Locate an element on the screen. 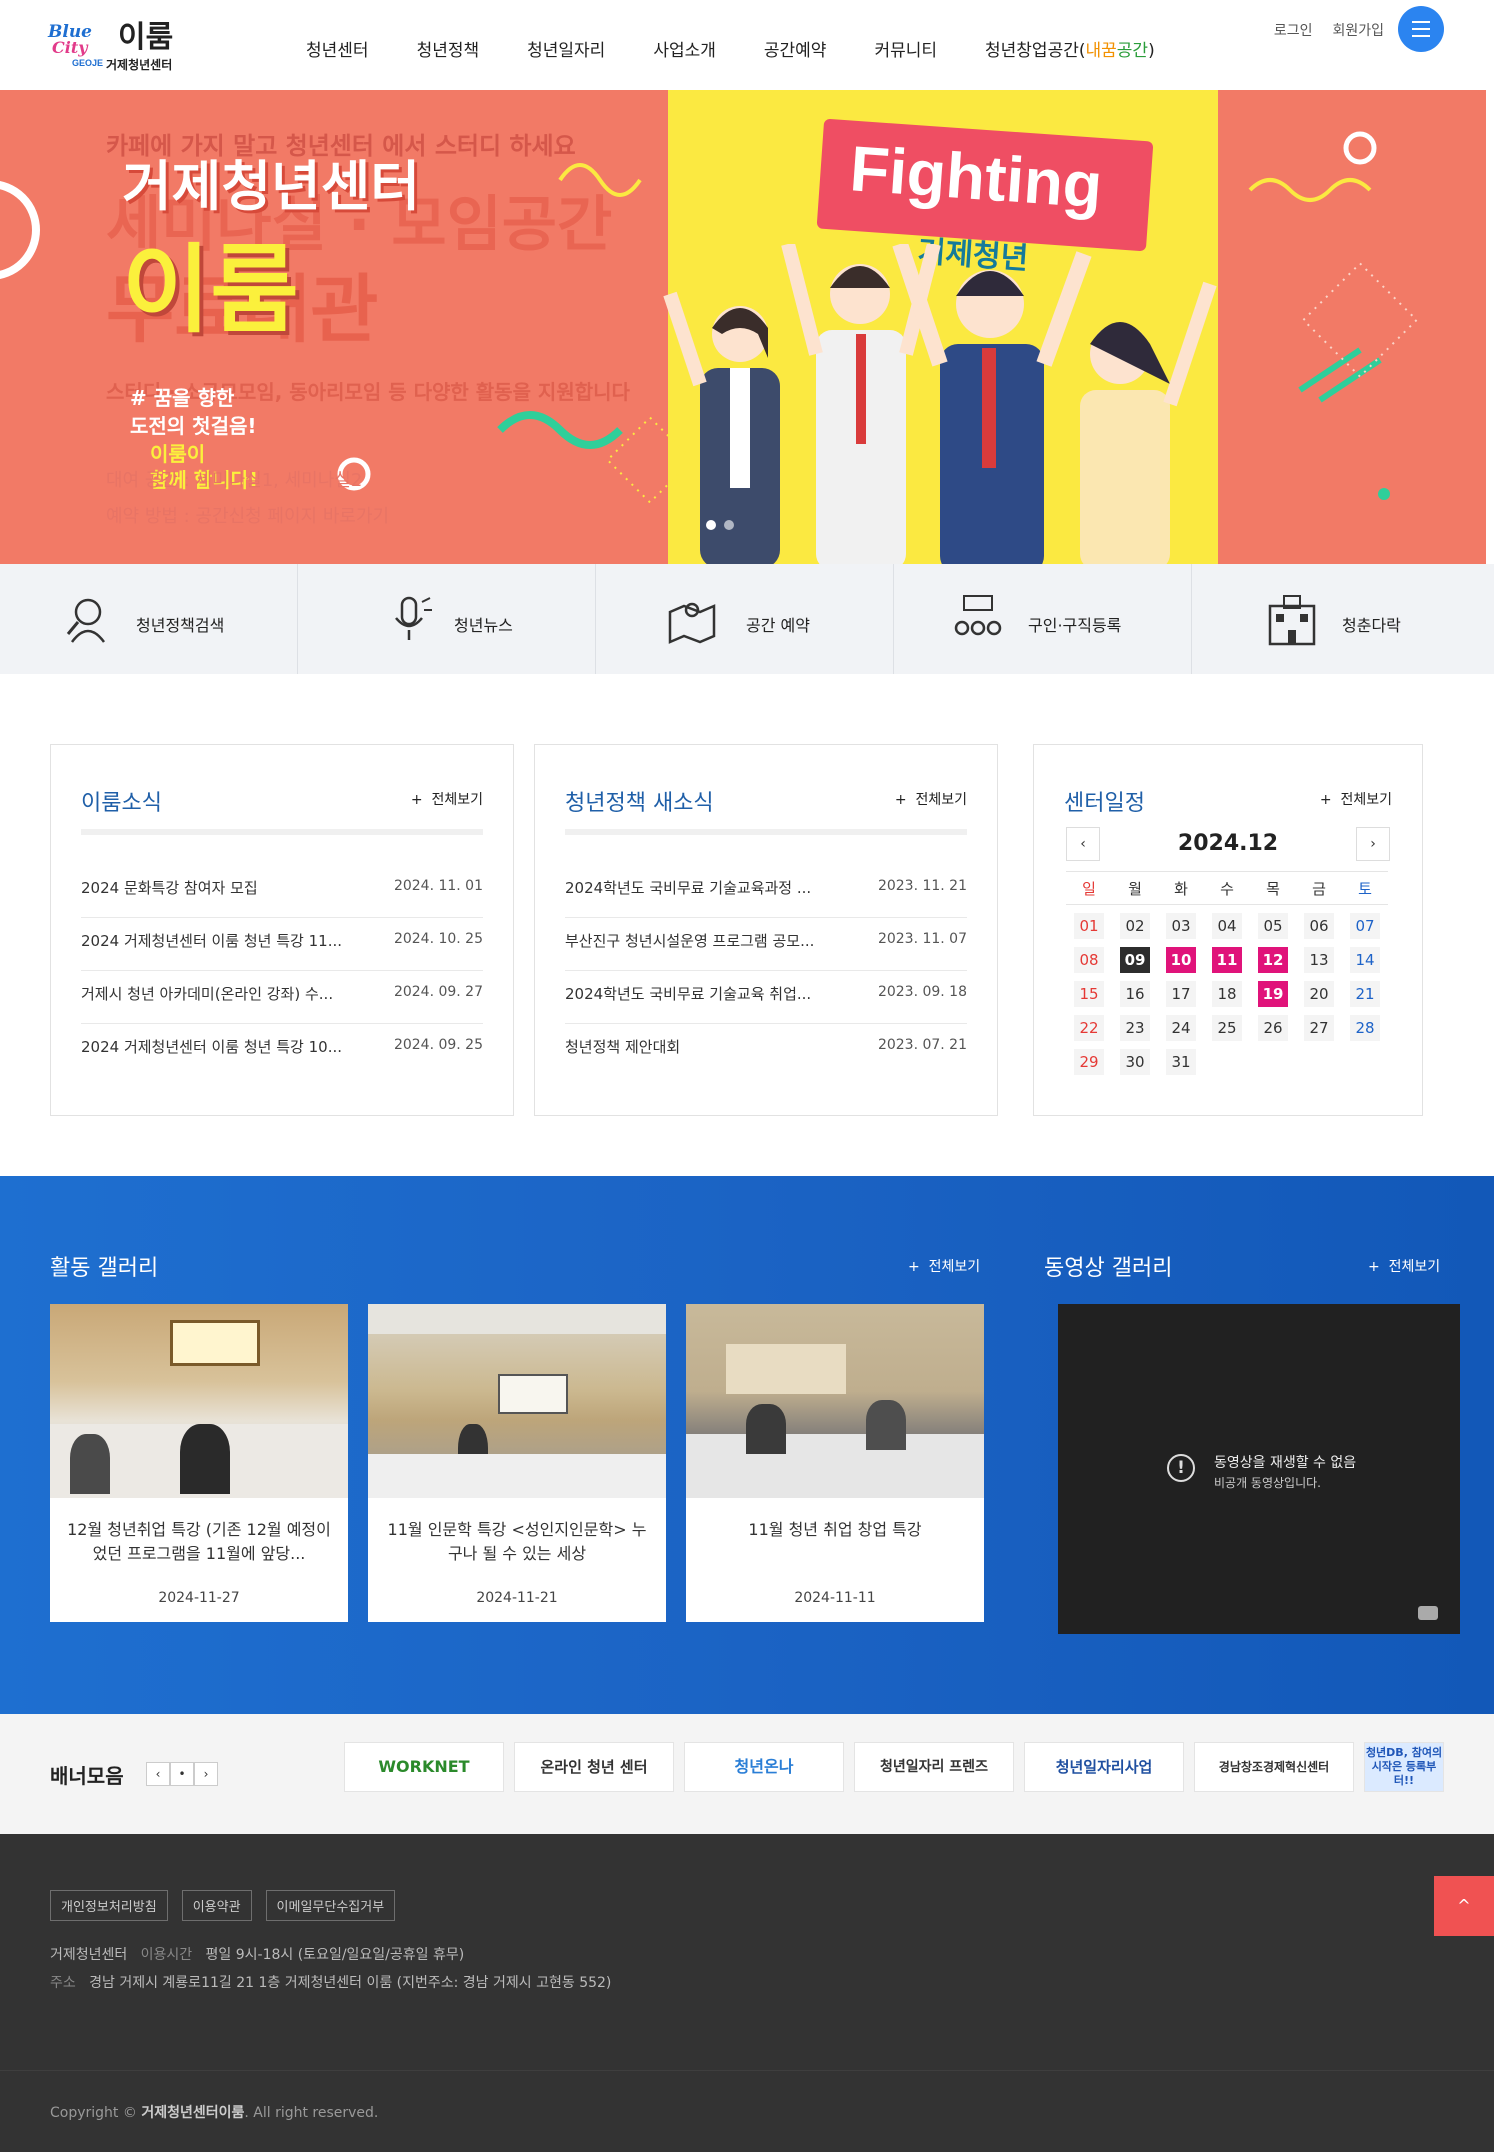  calendar-day-cell: 15 is located at coordinates (1089, 994).